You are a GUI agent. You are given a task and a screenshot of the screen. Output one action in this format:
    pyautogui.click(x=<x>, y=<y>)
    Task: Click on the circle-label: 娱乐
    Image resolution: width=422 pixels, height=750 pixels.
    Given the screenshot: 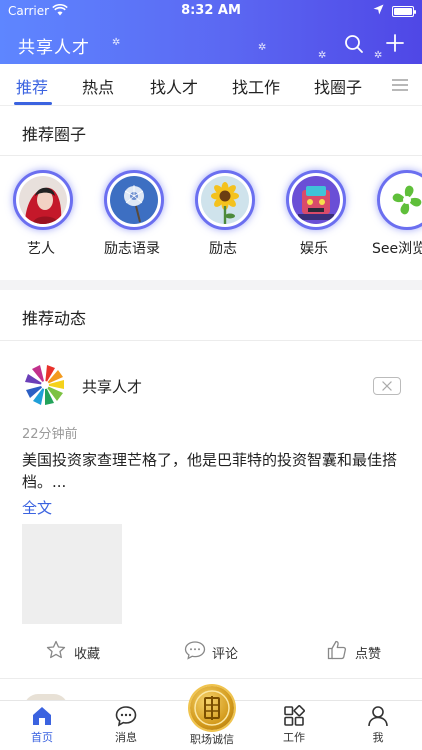 What is the action you would take?
    pyautogui.click(x=314, y=249)
    